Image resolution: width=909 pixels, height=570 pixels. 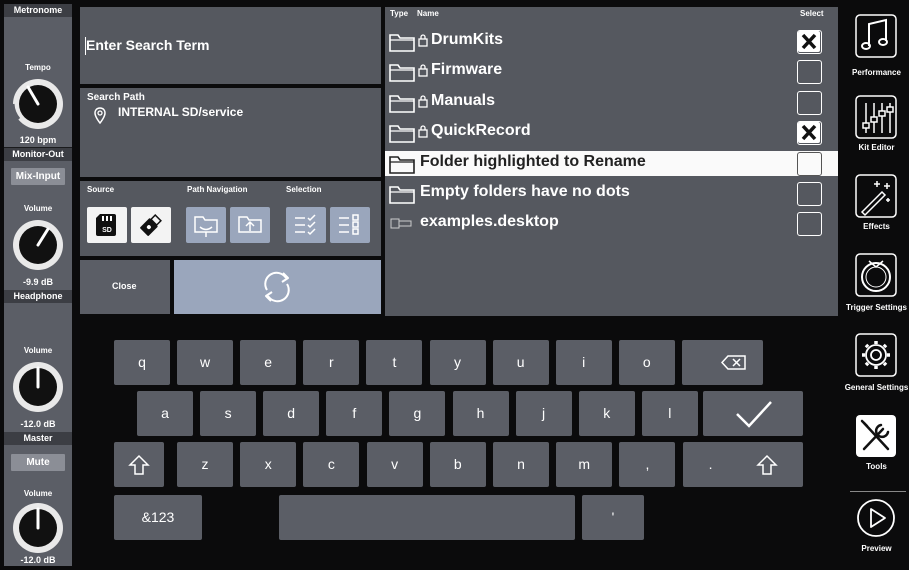 I want to click on file-icon, so click(x=401, y=223).